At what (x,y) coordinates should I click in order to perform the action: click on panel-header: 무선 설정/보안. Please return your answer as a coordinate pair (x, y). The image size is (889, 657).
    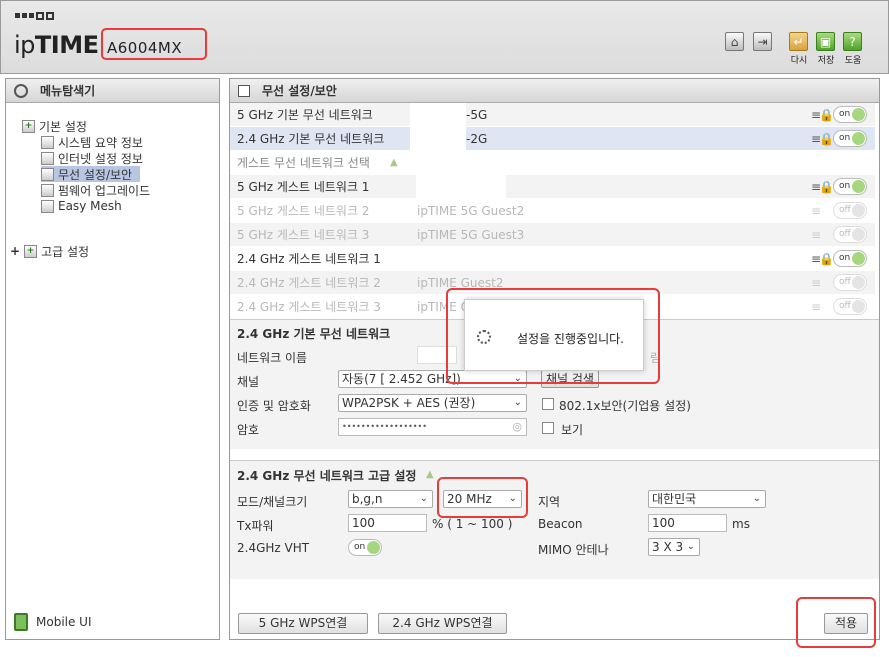
    Looking at the image, I should click on (554, 91).